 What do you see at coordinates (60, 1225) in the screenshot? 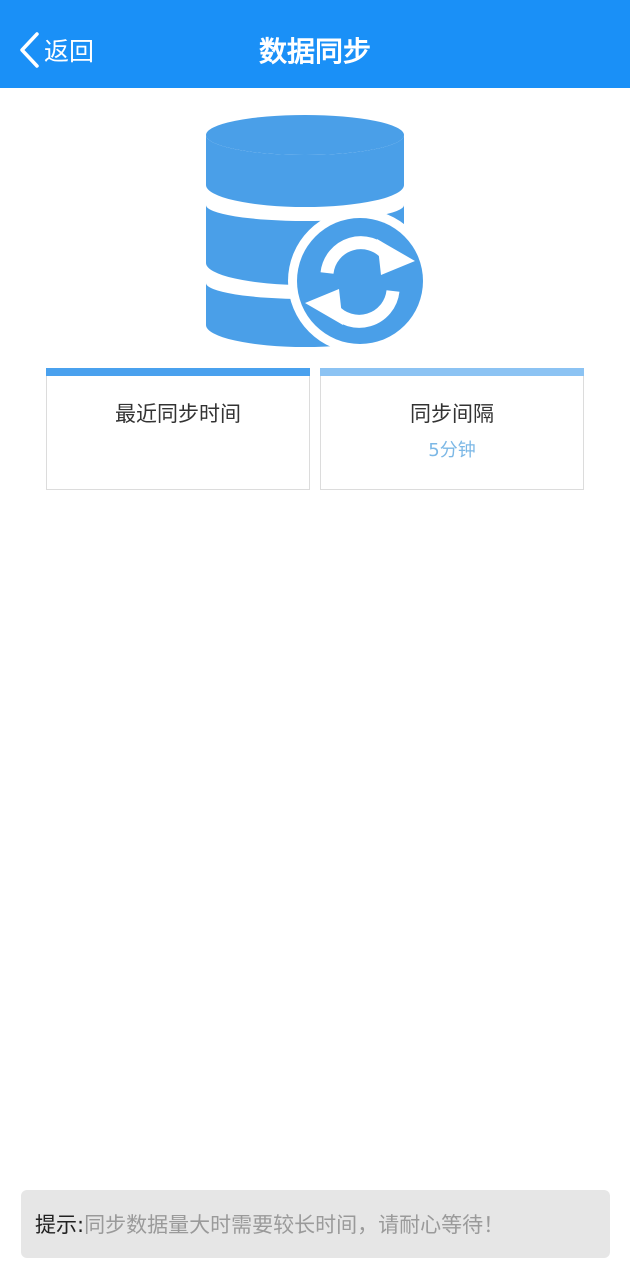
I see `tip-prefix: 提示:` at bounding box center [60, 1225].